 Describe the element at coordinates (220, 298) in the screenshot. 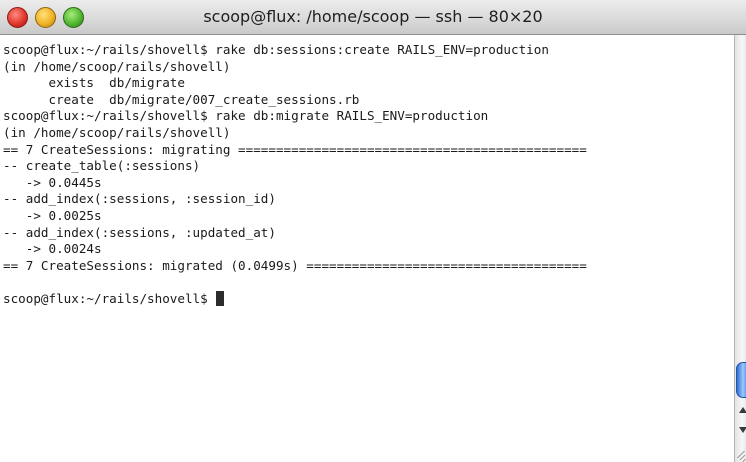

I see `text-cursor` at that location.